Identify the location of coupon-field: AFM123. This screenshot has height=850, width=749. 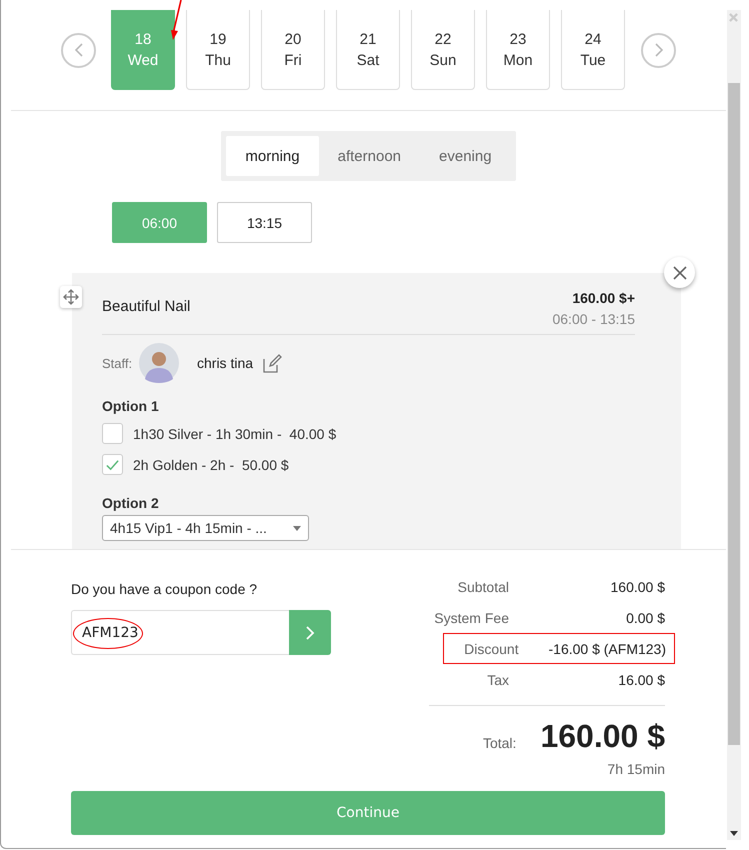
(180, 632).